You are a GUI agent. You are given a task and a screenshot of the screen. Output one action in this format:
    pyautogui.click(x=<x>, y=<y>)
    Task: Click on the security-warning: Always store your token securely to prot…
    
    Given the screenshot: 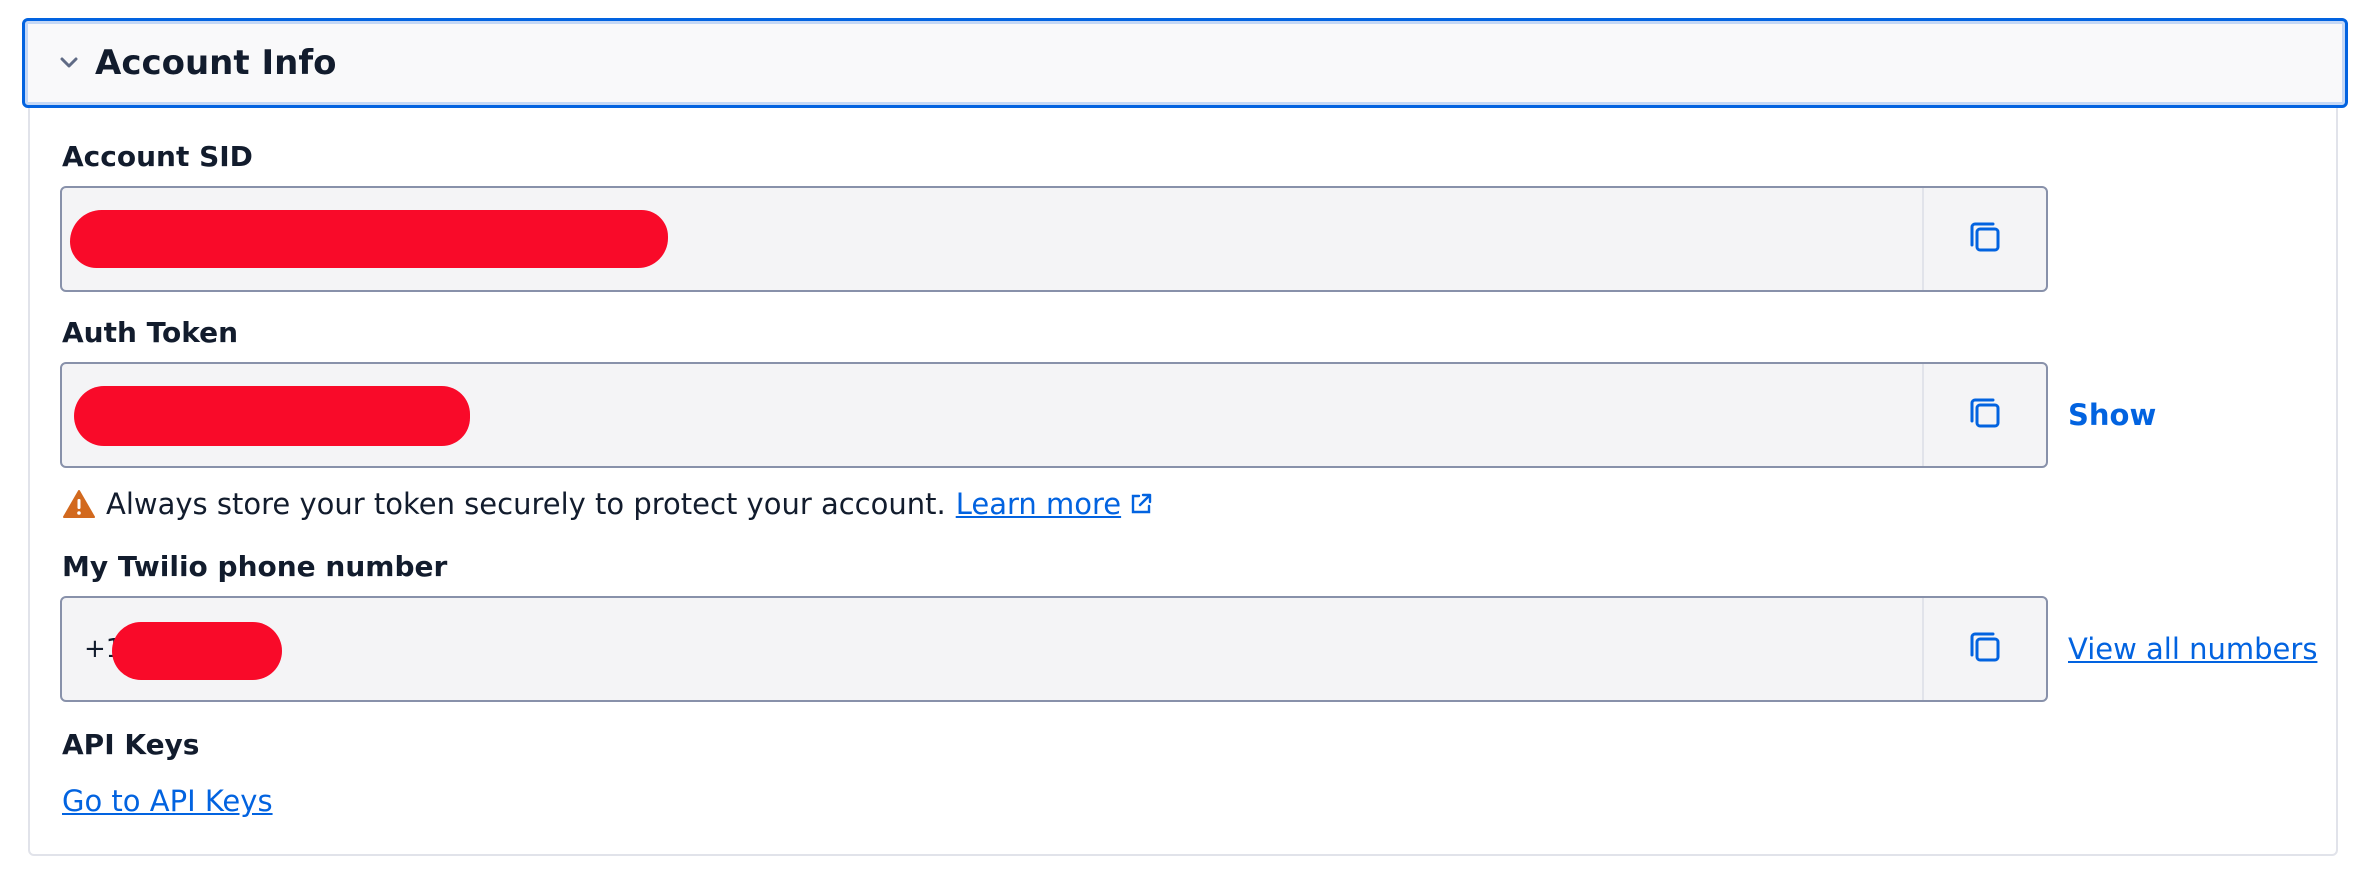 What is the action you would take?
    pyautogui.click(x=607, y=504)
    